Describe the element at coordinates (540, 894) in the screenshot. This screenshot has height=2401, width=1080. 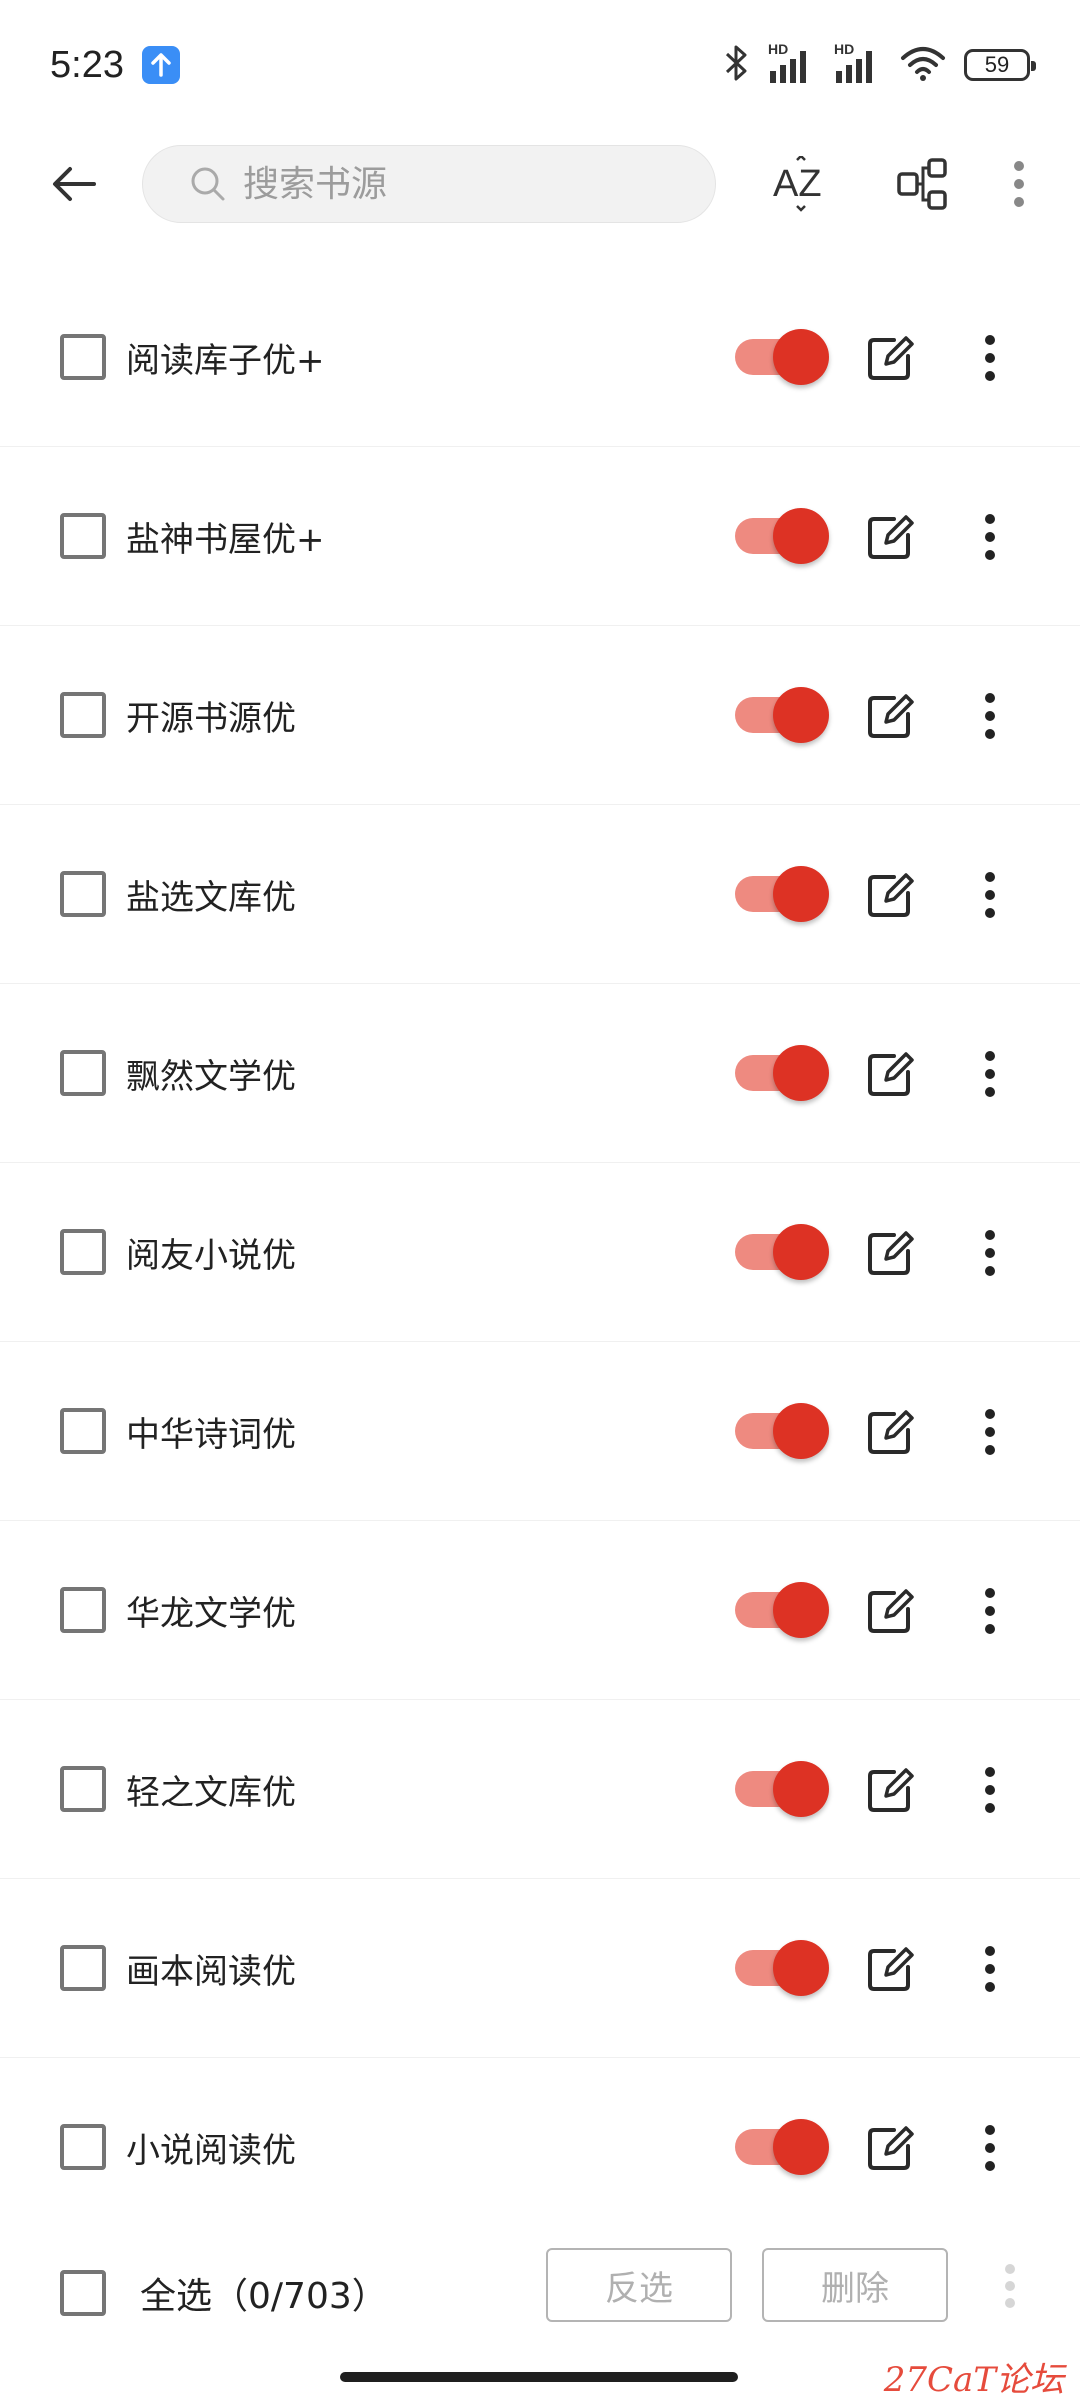
I see `list-item: 盐选文库优` at that location.